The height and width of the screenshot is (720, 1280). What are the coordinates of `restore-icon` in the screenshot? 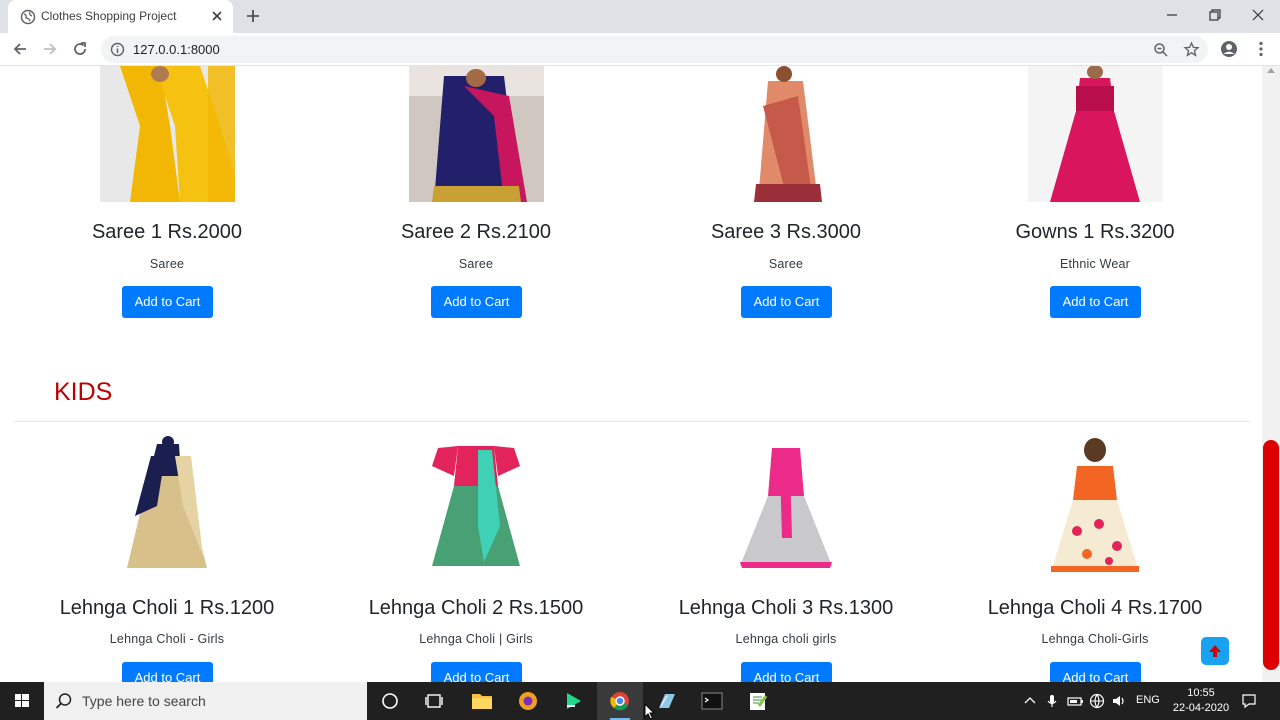 It's located at (1215, 15).